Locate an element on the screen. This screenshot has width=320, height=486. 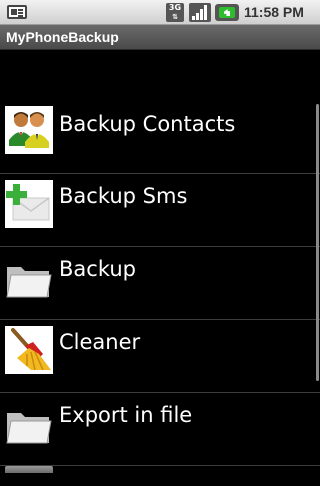
status-clock: 11:58 PM is located at coordinates (274, 12).